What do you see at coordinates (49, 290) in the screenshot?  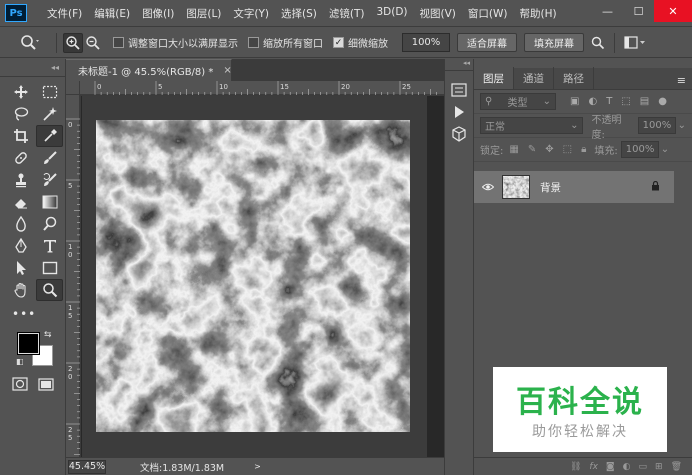 I see `zoom-tool` at bounding box center [49, 290].